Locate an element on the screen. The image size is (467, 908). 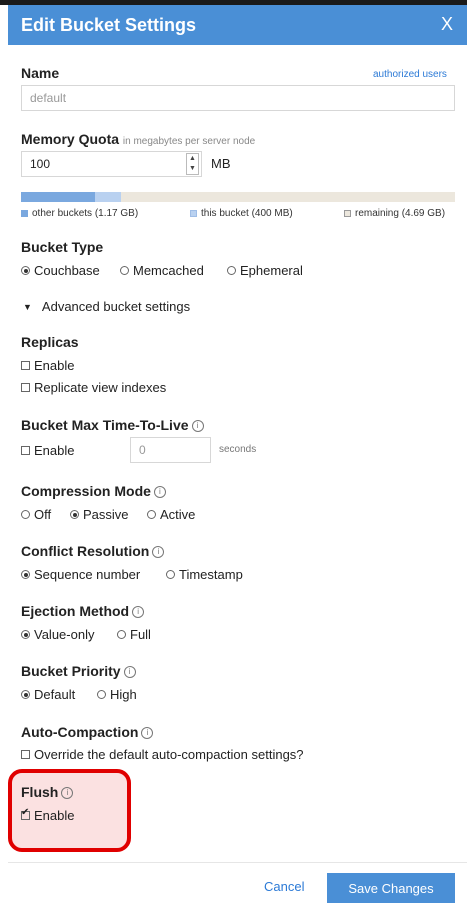
ejection-value-only: Value-only is located at coordinates (57, 634).